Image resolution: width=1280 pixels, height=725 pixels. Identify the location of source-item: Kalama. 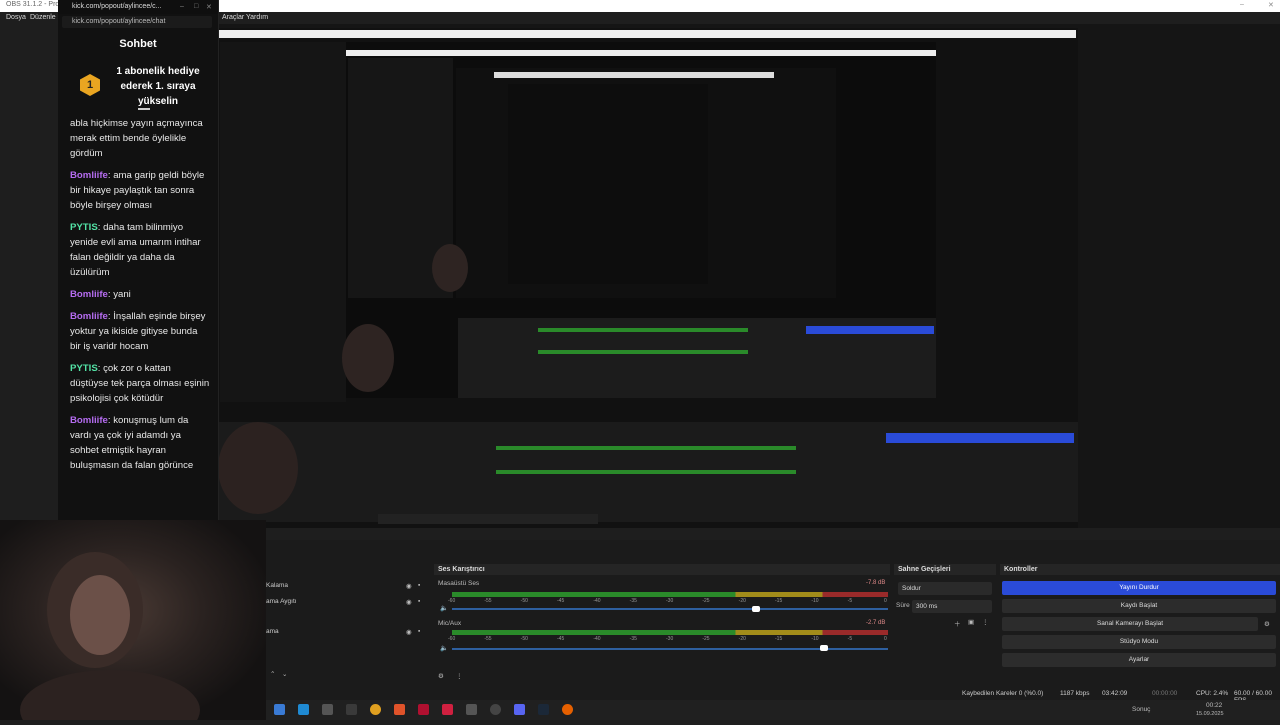
(277, 585).